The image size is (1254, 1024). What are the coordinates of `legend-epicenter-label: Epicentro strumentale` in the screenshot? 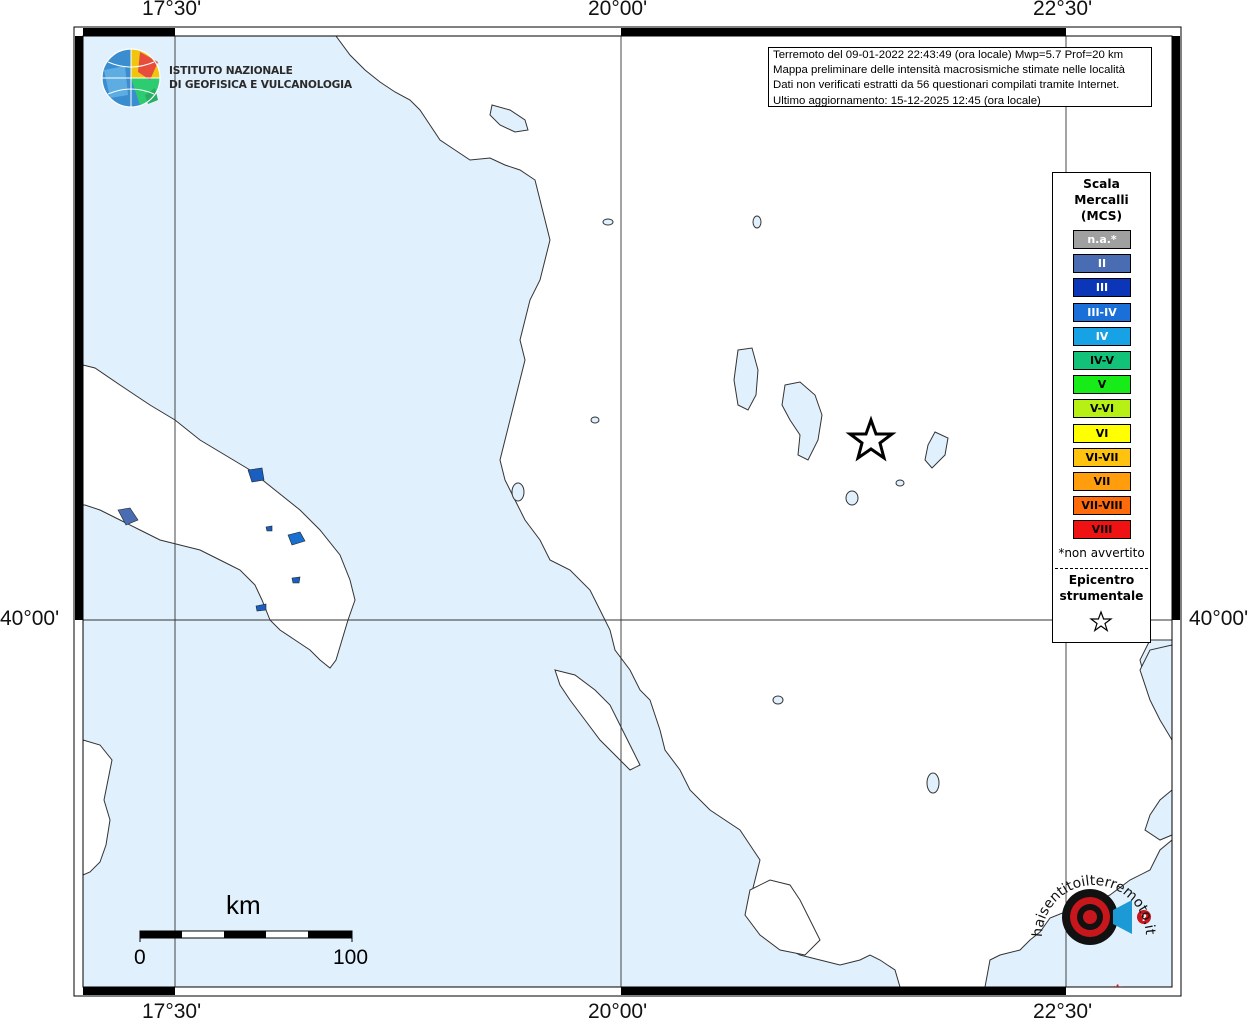 It's located at (1101, 588).